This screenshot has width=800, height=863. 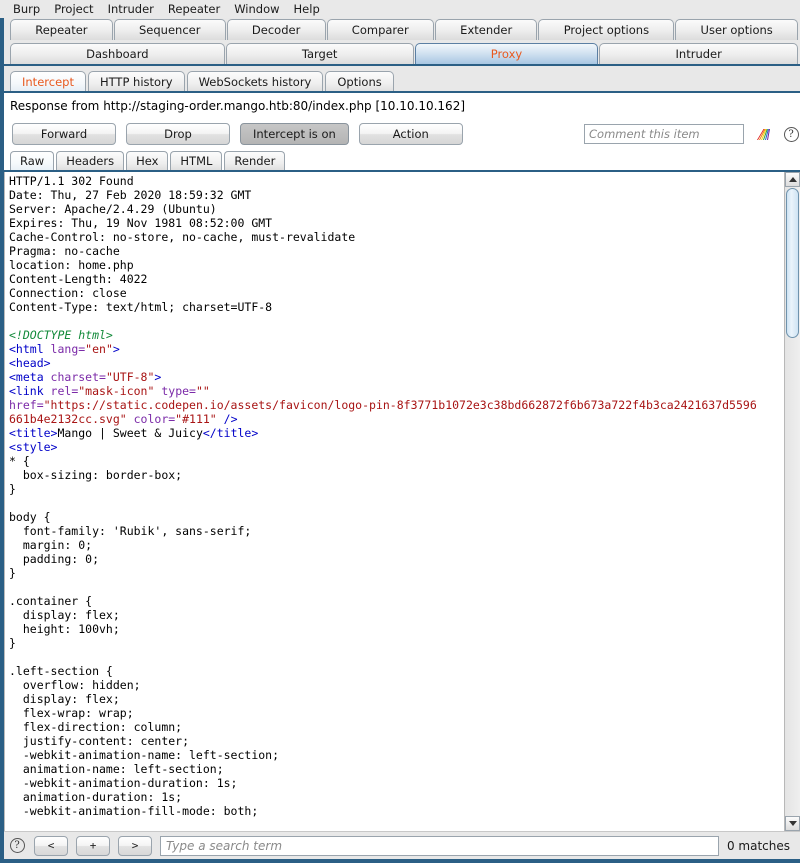 I want to click on response-line: padding: 0;, so click(x=54, y=559).